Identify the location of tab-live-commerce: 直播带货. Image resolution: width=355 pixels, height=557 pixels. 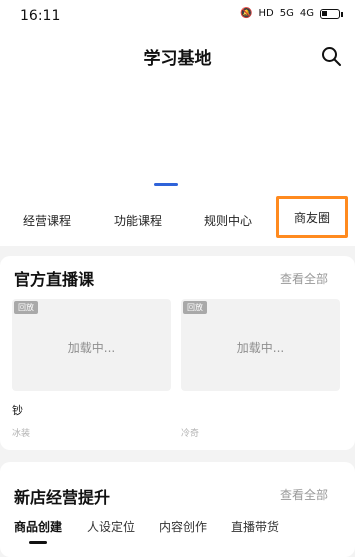
(255, 526).